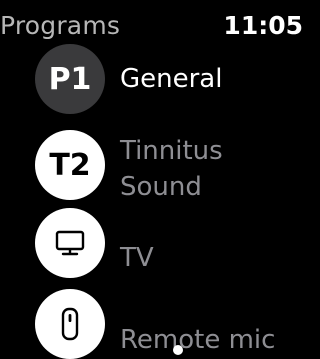  I want to click on program-label-remote-mic: Remote mic, so click(198, 340).